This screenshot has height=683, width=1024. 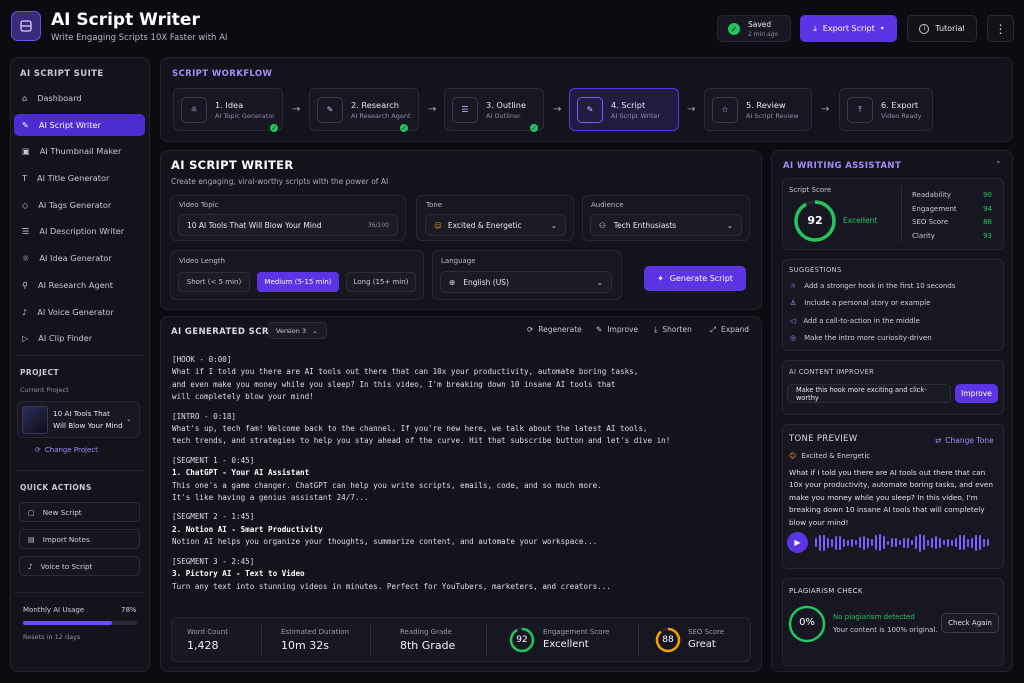 What do you see at coordinates (199, 205) in the screenshot?
I see `video-topic-label: Video Topic` at bounding box center [199, 205].